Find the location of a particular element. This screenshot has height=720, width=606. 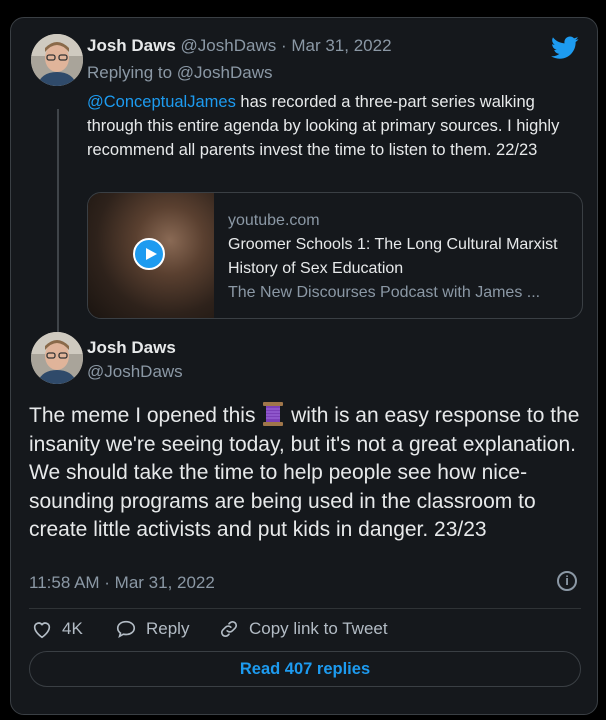

link-domain: youtube.com is located at coordinates (274, 220).